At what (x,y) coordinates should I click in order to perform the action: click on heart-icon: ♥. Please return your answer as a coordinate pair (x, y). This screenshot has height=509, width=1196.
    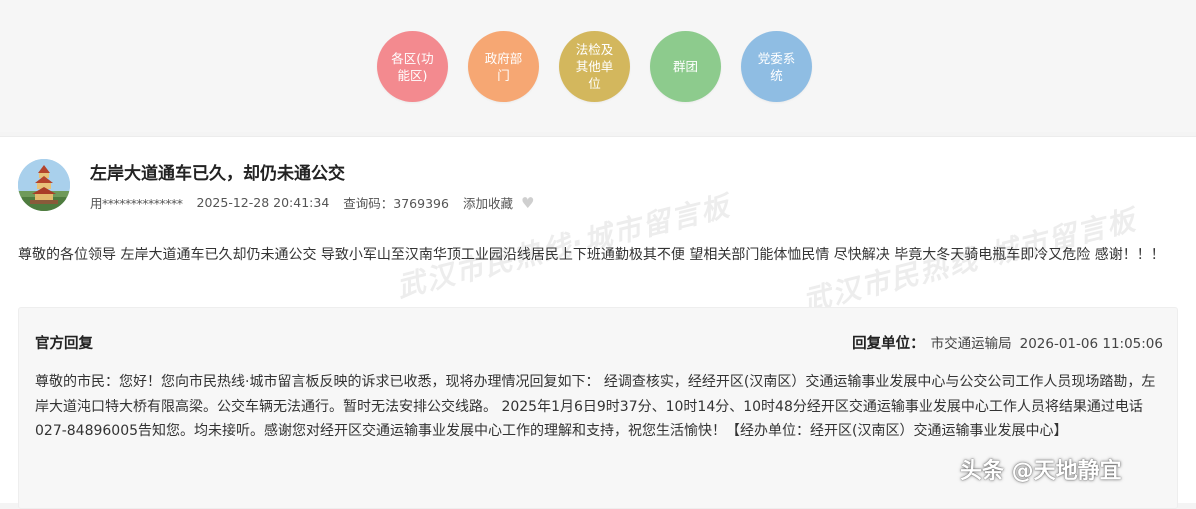
    Looking at the image, I should click on (527, 203).